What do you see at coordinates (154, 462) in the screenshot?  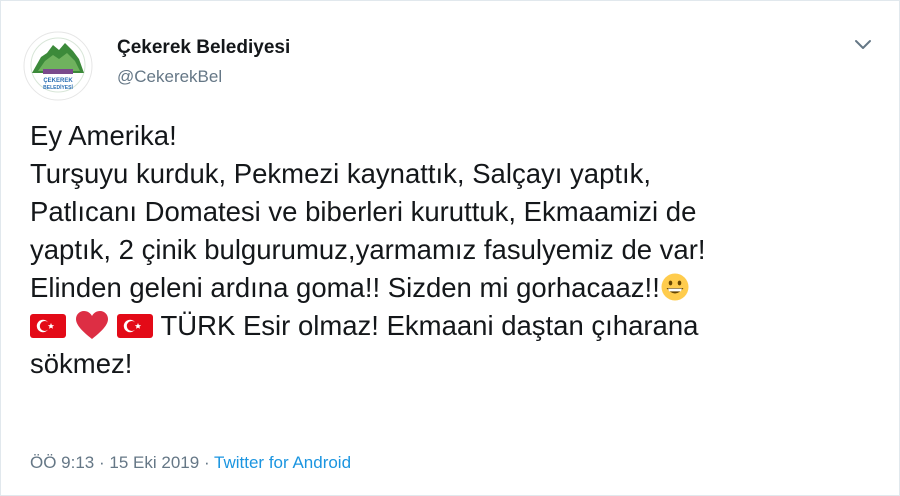 I see `tweet-date: 15 Eki 2019` at bounding box center [154, 462].